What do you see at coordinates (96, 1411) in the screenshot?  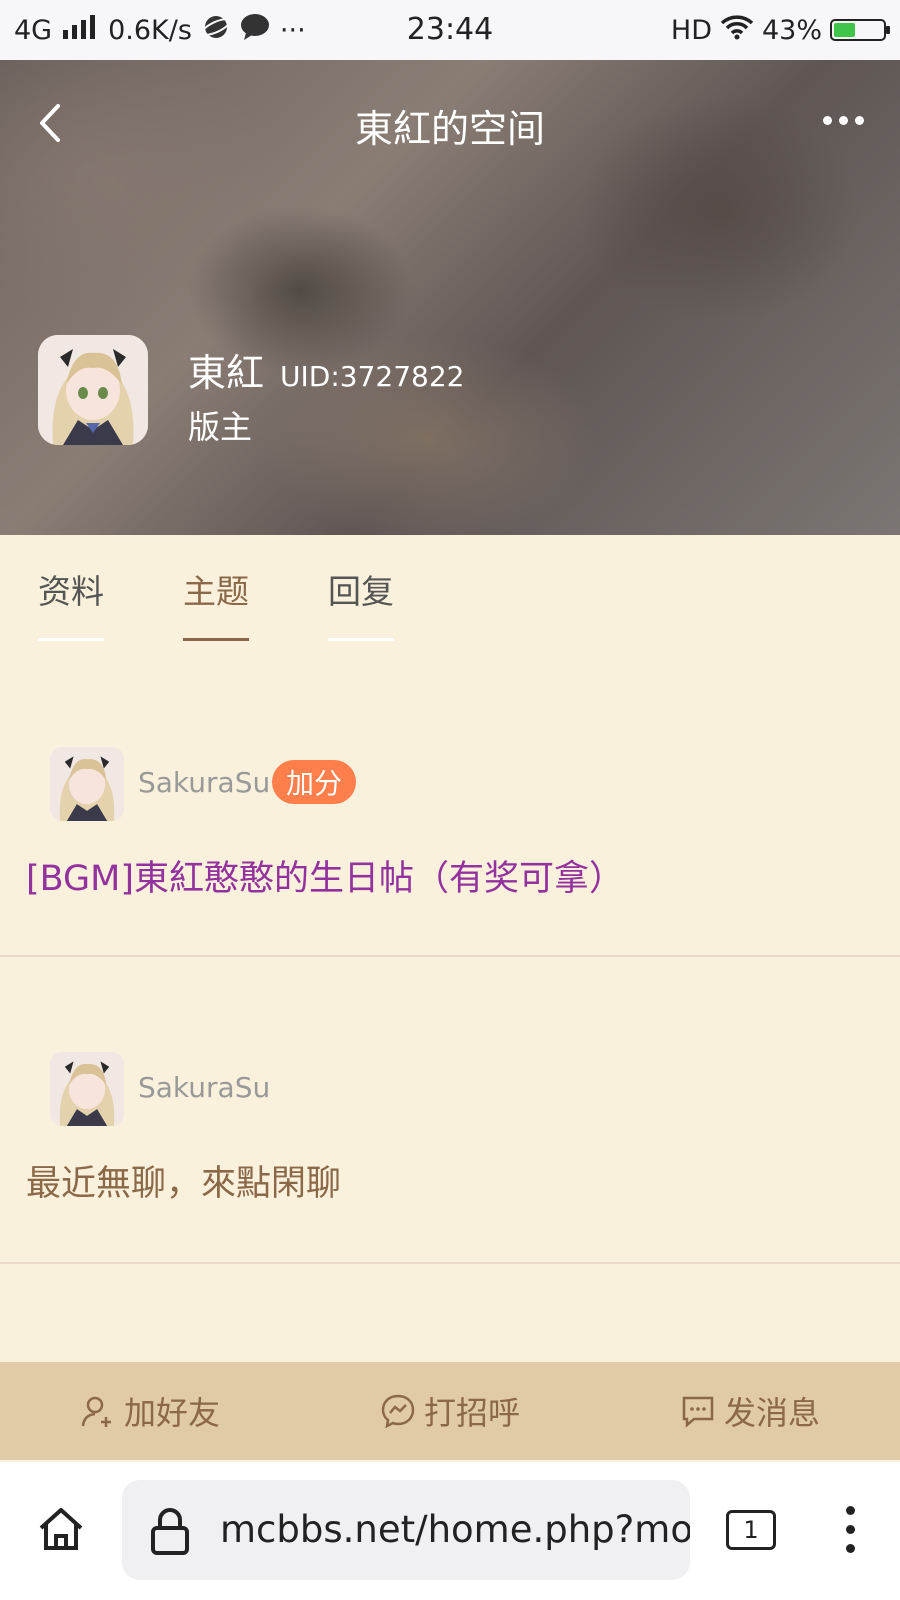 I see `add-user-icon` at bounding box center [96, 1411].